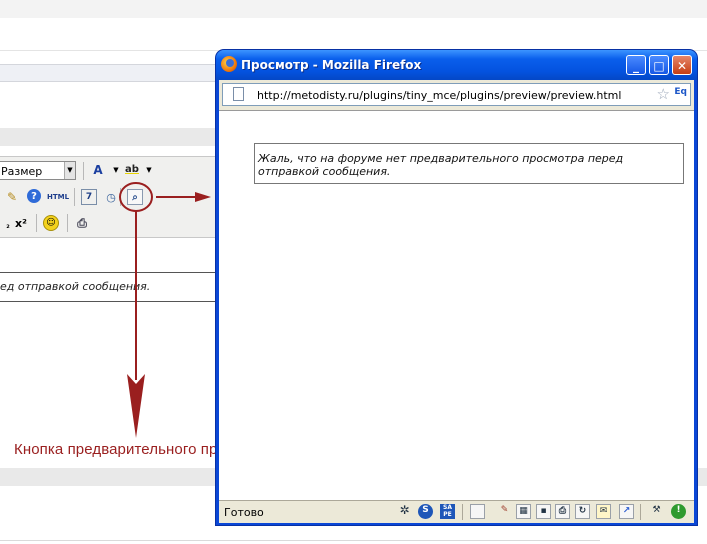 The width and height of the screenshot is (707, 544). Describe the element at coordinates (238, 94) in the screenshot. I see `document-icon` at that location.